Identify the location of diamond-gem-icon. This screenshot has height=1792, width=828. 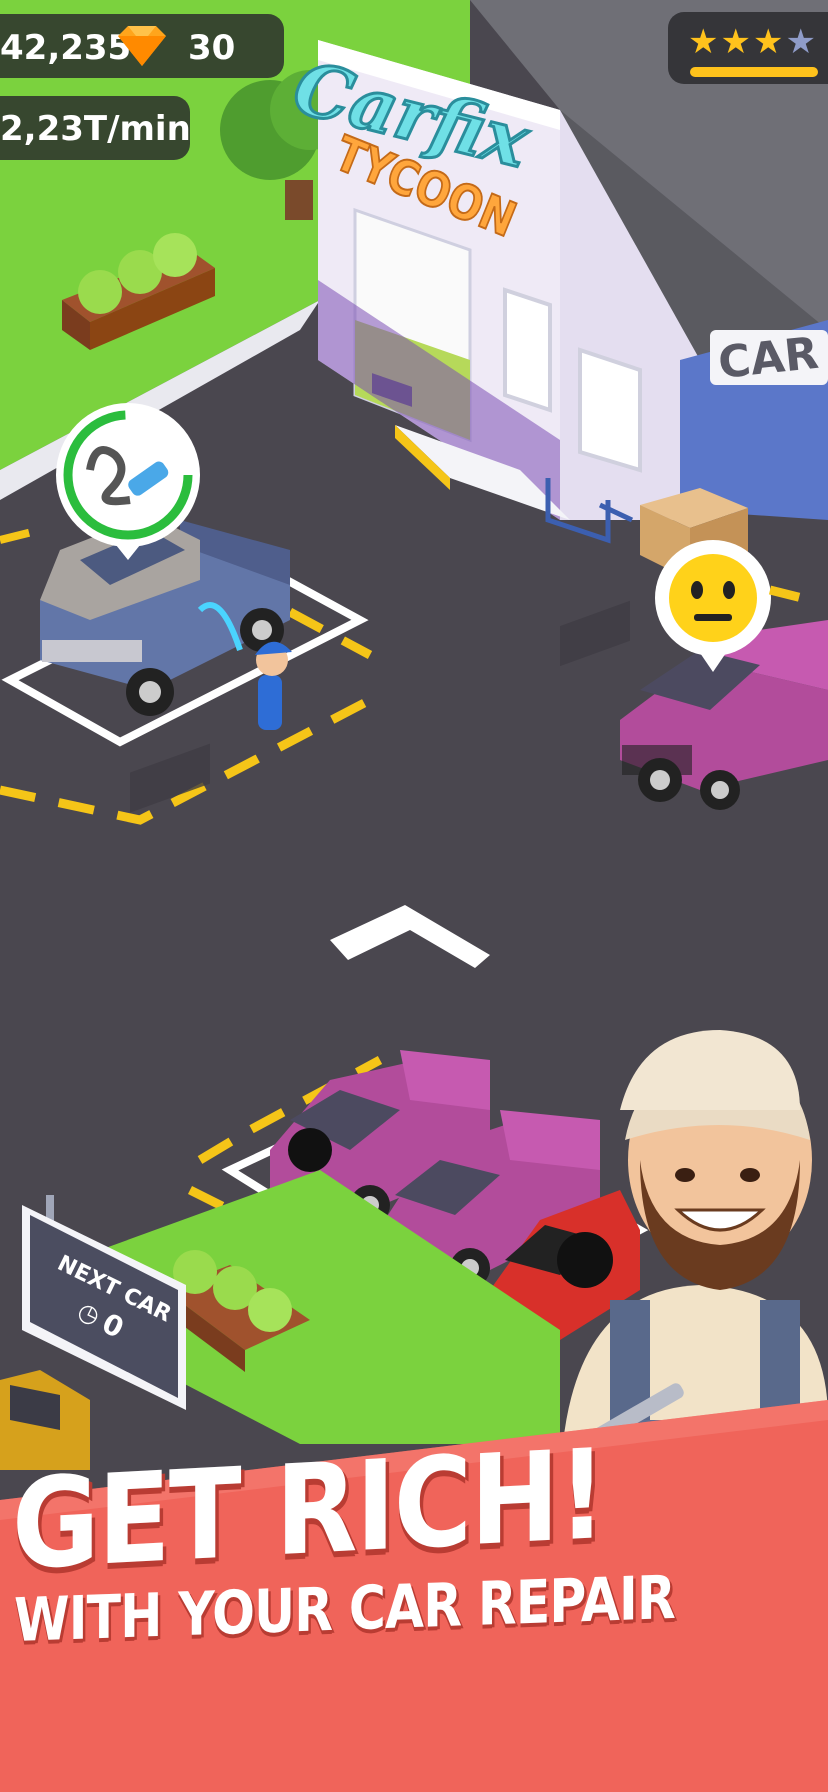
(142, 46).